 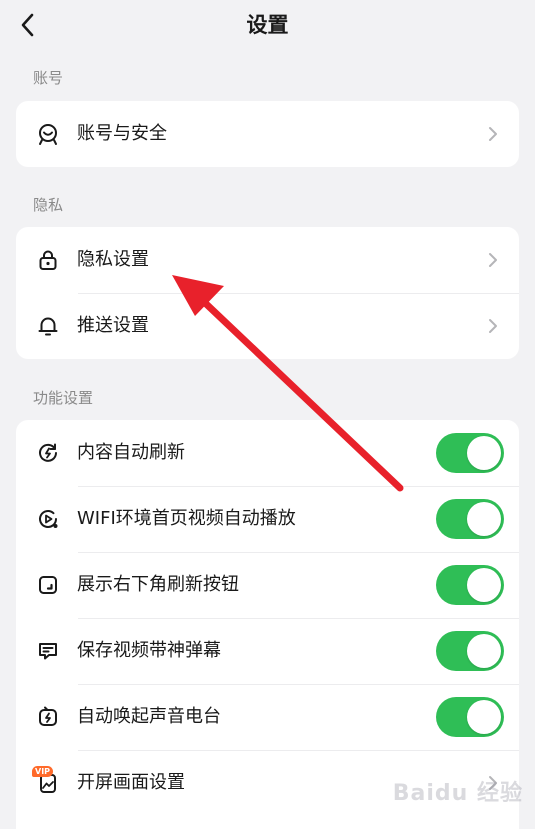 What do you see at coordinates (267, 260) in the screenshot?
I see `settings-row-privacy: 隐私设置` at bounding box center [267, 260].